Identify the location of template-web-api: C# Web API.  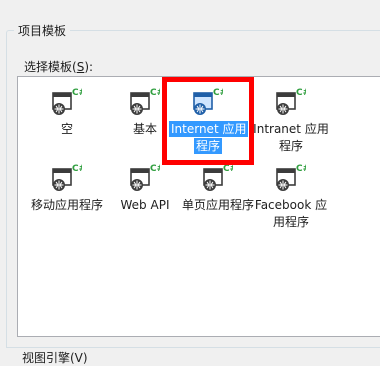
(145, 195).